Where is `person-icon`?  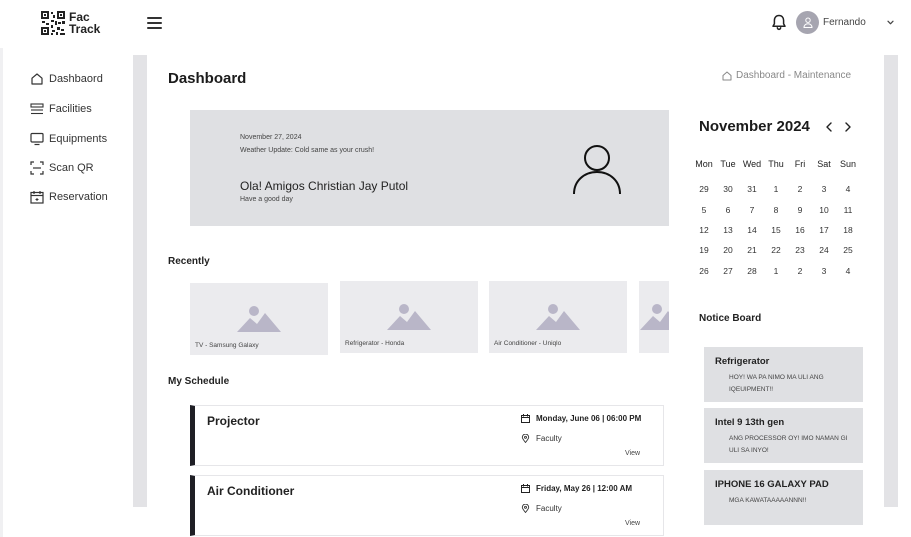 person-icon is located at coordinates (597, 170).